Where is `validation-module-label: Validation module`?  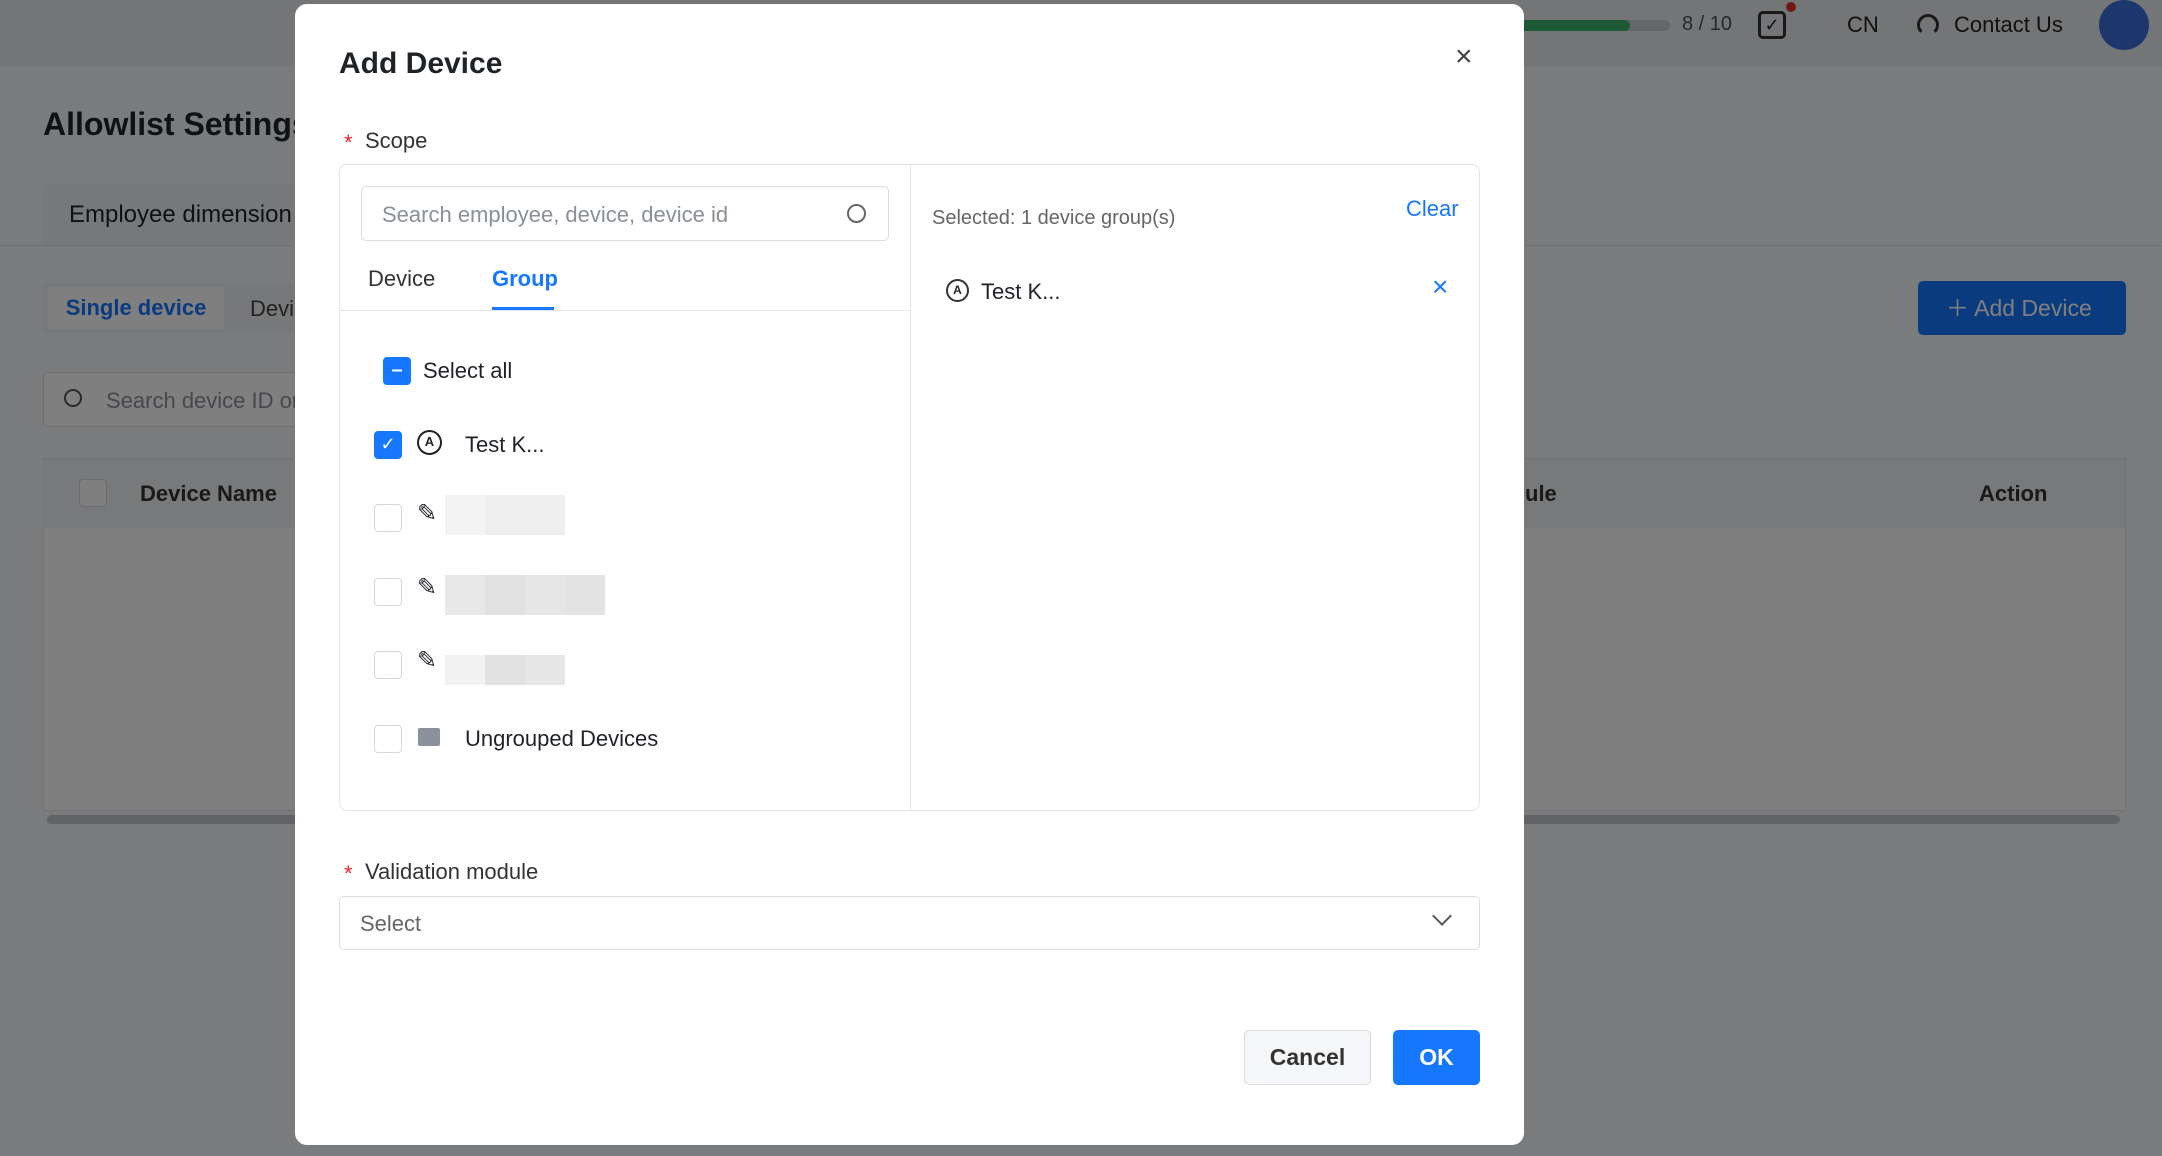
validation-module-label: Validation module is located at coordinates (452, 871).